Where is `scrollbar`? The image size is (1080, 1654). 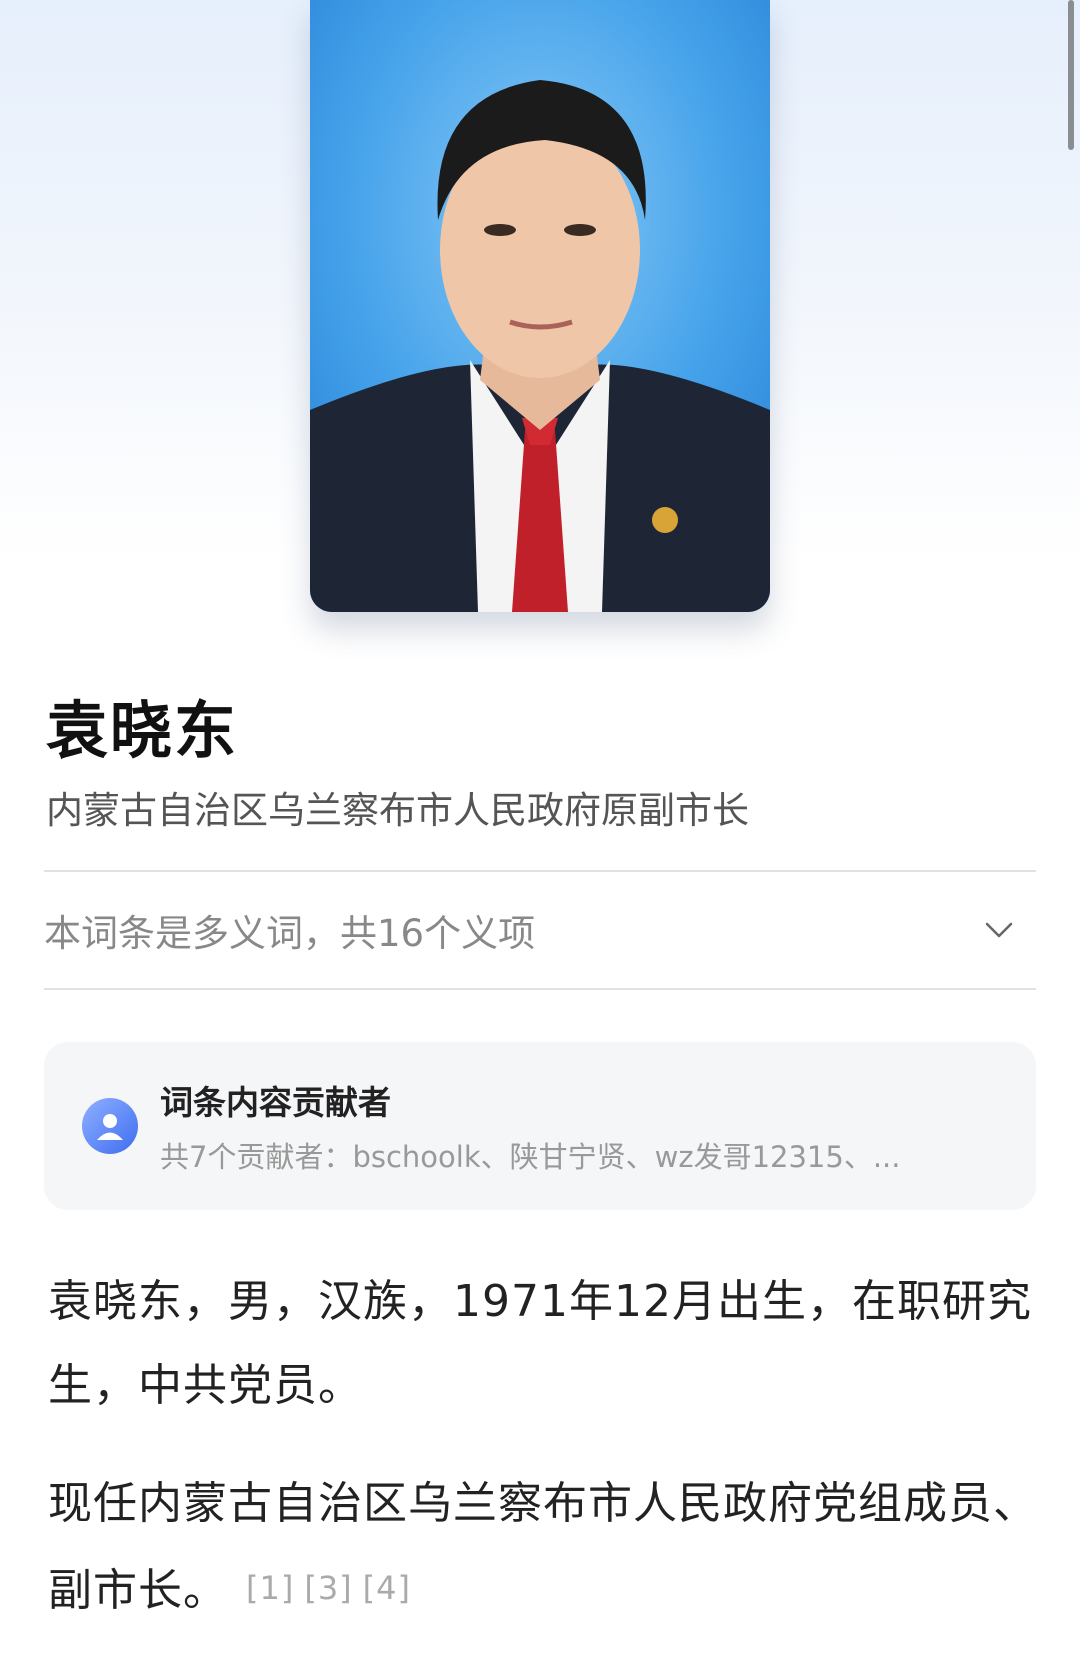
scrollbar is located at coordinates (1071, 75).